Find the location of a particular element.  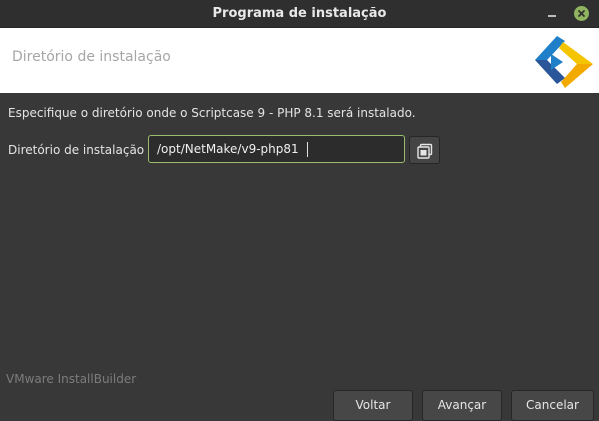

window-title: Programa de instalação is located at coordinates (299, 13).